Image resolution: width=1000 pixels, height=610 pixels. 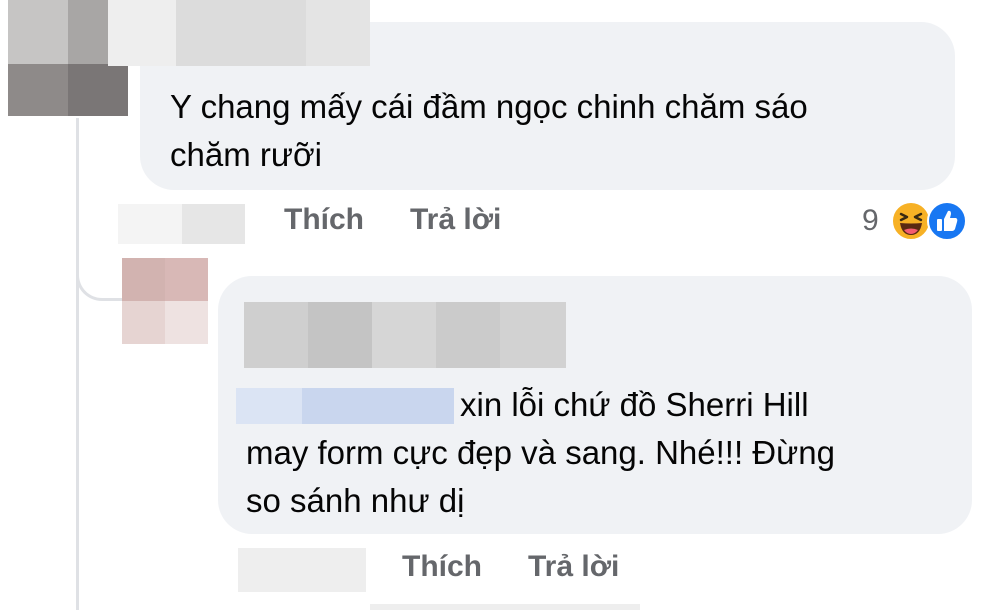 I want to click on reaction-count: 9, so click(x=870, y=220).